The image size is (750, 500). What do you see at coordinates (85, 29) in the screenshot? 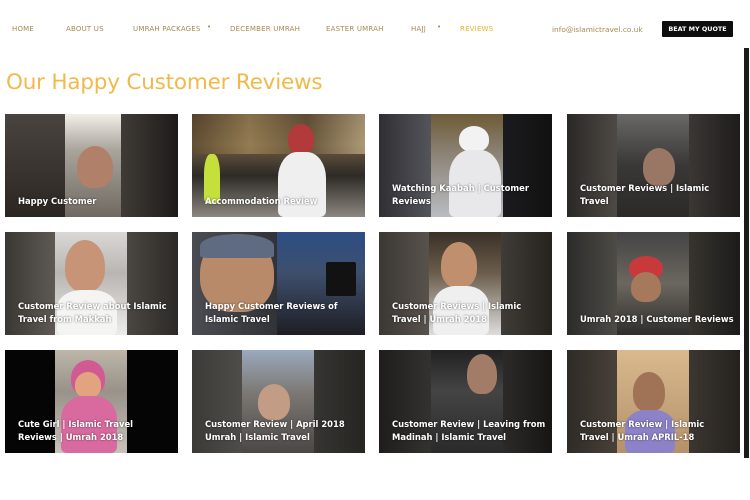
I see `nav-item-about-us: ABOUT US` at bounding box center [85, 29].